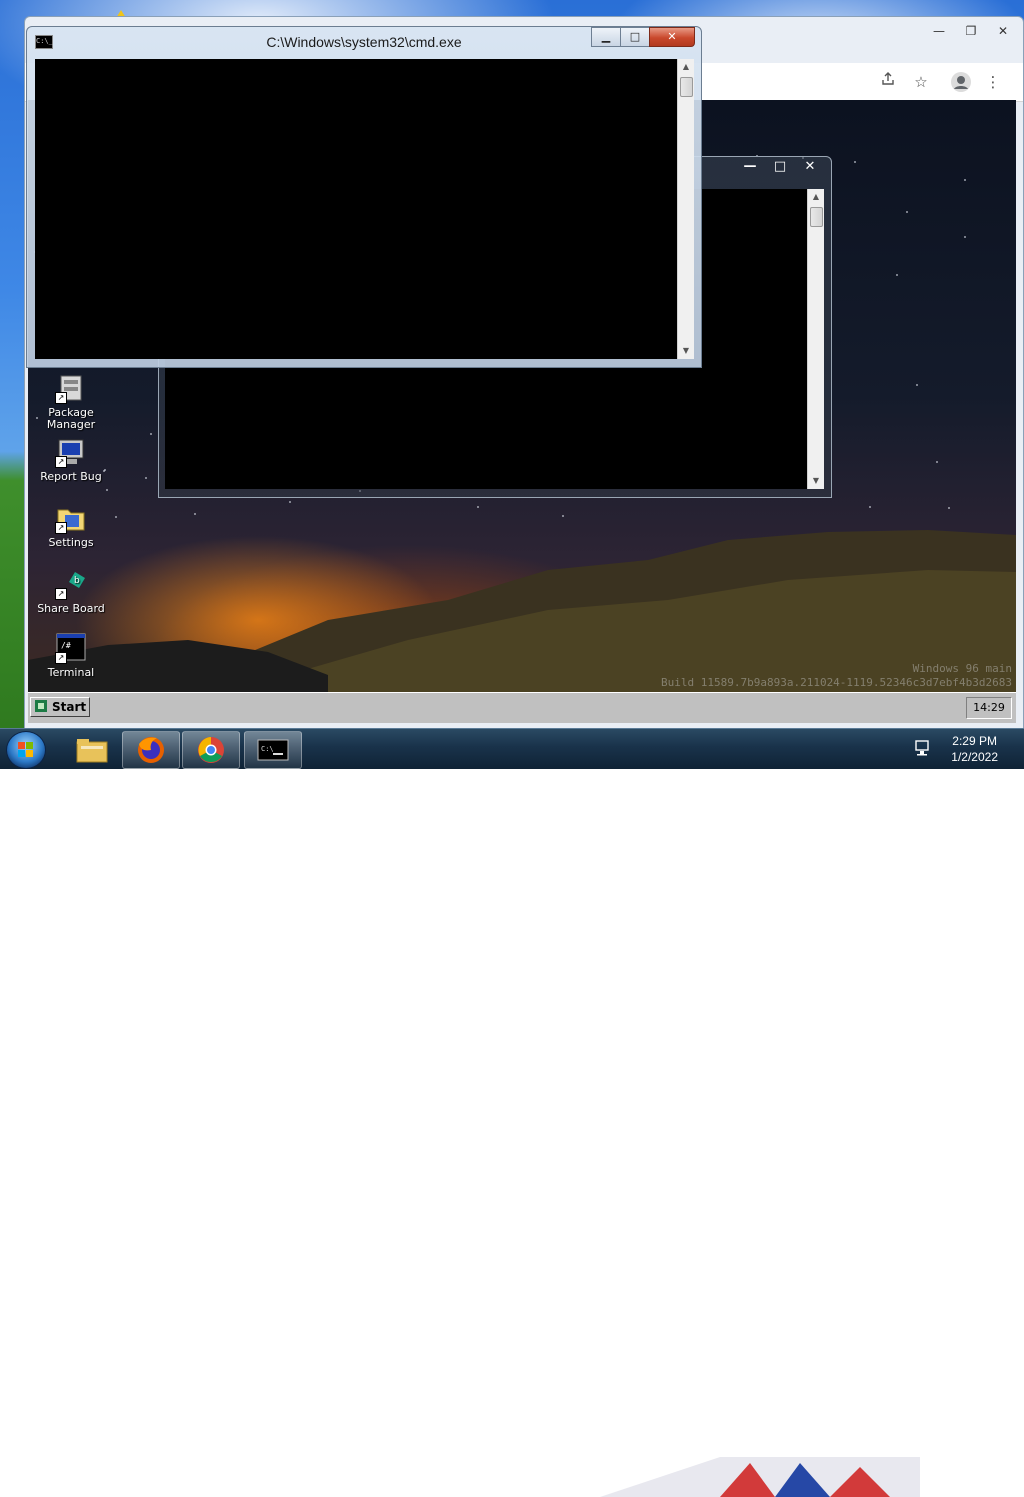 This screenshot has height=1497, width=1024. I want to click on share-board-icon: b ↗, so click(71, 584).